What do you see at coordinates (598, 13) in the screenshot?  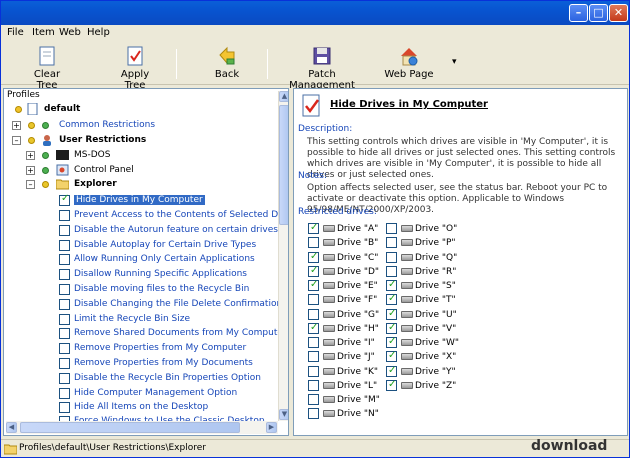 I see `maximize-button: □` at bounding box center [598, 13].